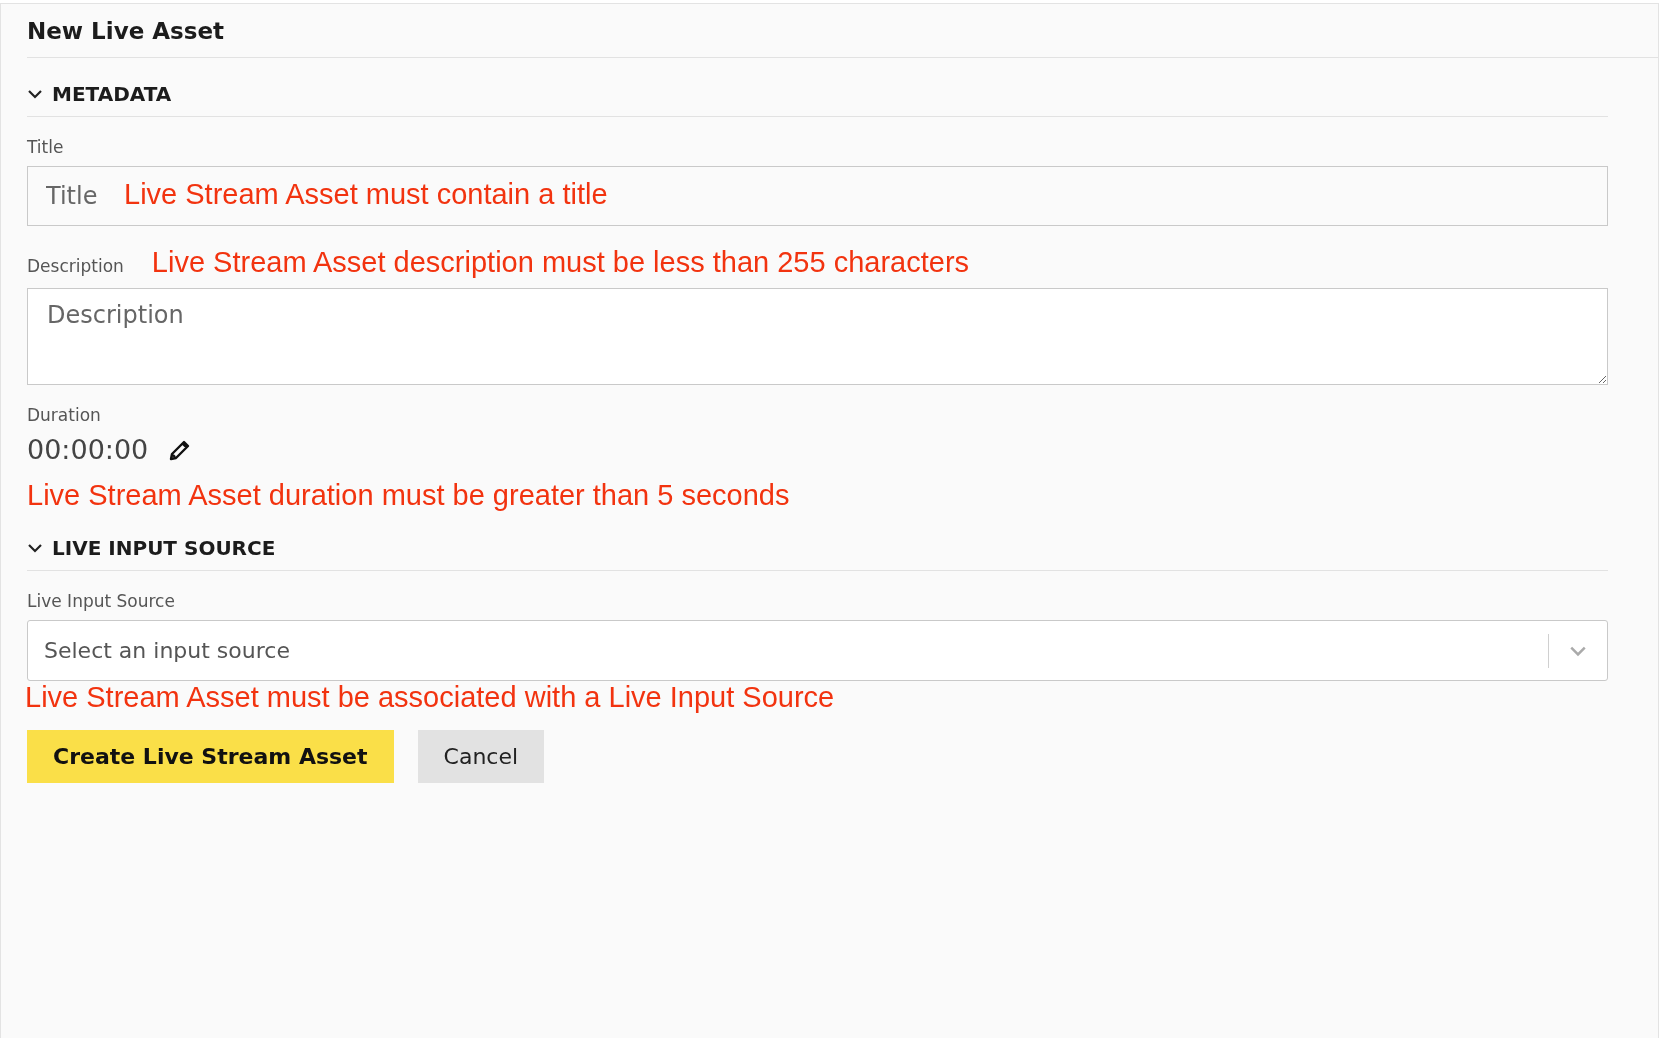 This screenshot has width=1676, height=1038. What do you see at coordinates (430, 697) in the screenshot?
I see `error-message: Live Stream Asset must be associated with a Live Input Source` at bounding box center [430, 697].